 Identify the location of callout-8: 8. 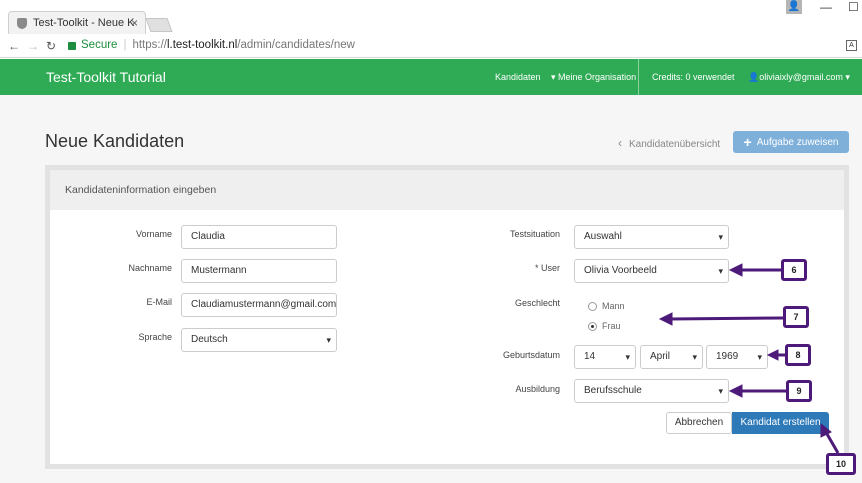
(798, 355).